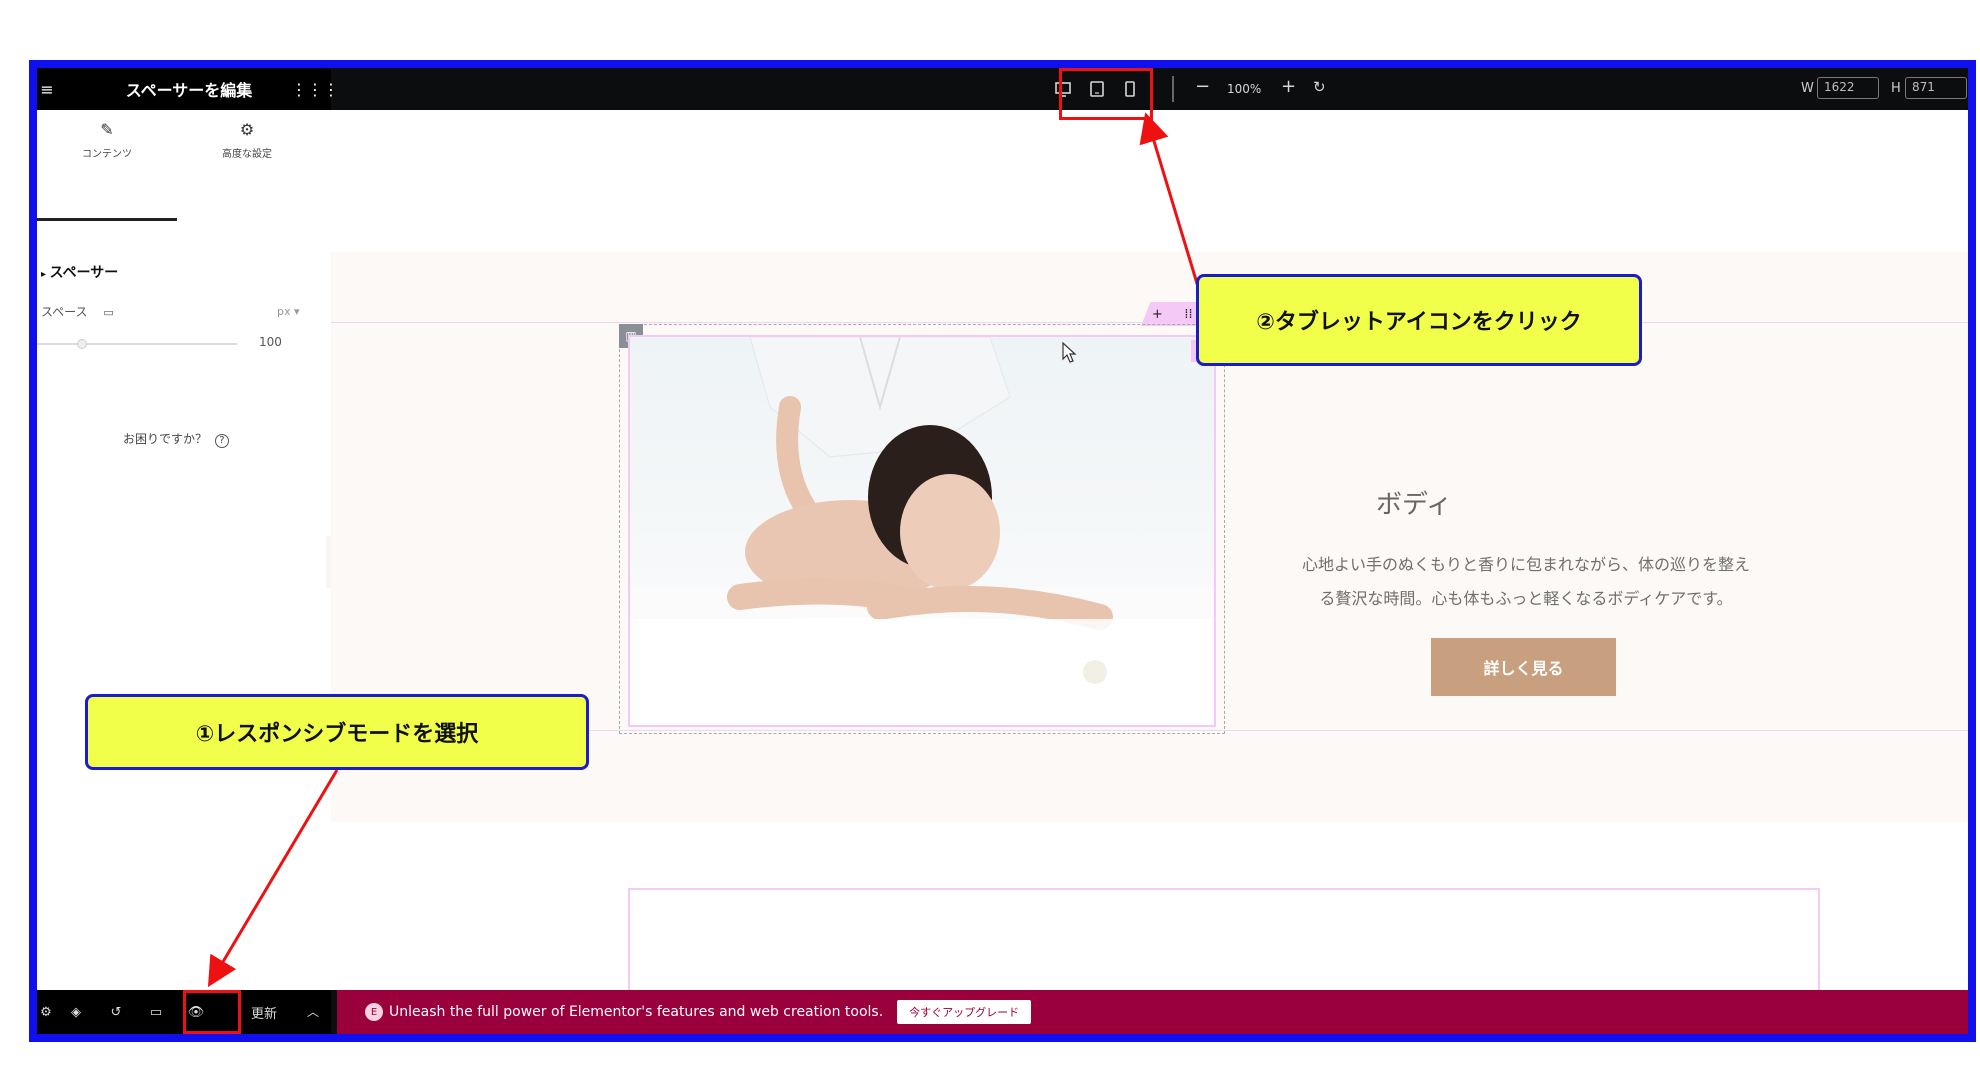 The image size is (1980, 1080). What do you see at coordinates (107, 129) in the screenshot?
I see `pencil-icon: ✎` at bounding box center [107, 129].